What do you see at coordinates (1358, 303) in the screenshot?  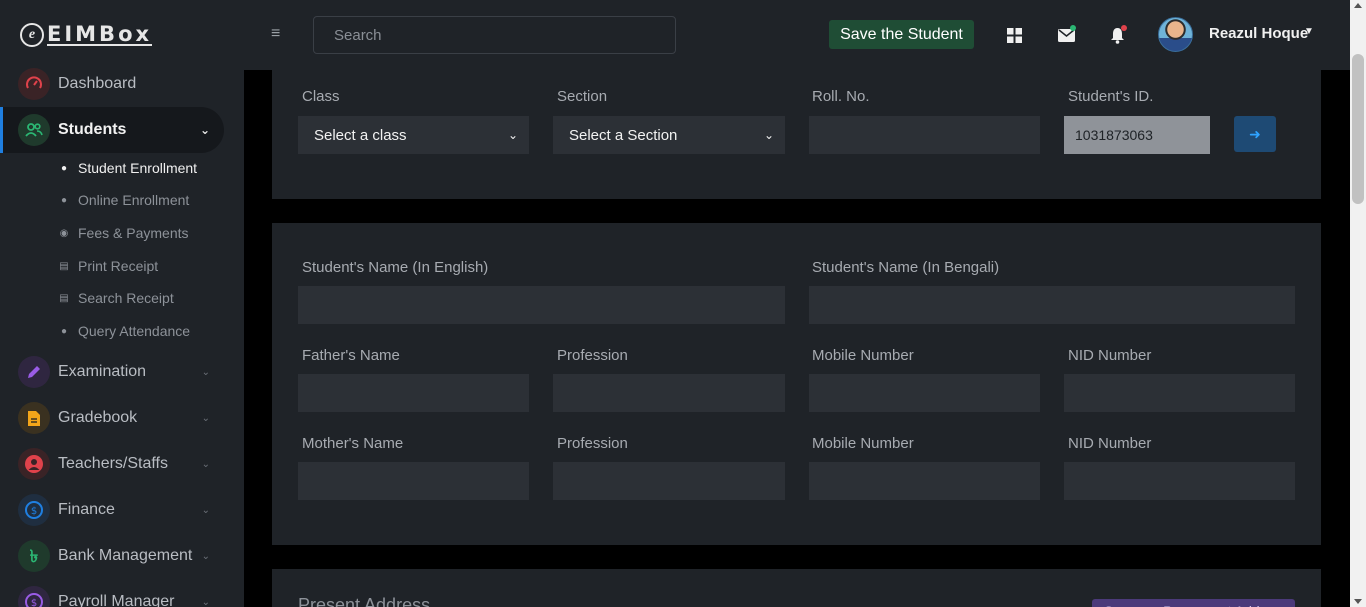 I see `page-scrollbar` at bounding box center [1358, 303].